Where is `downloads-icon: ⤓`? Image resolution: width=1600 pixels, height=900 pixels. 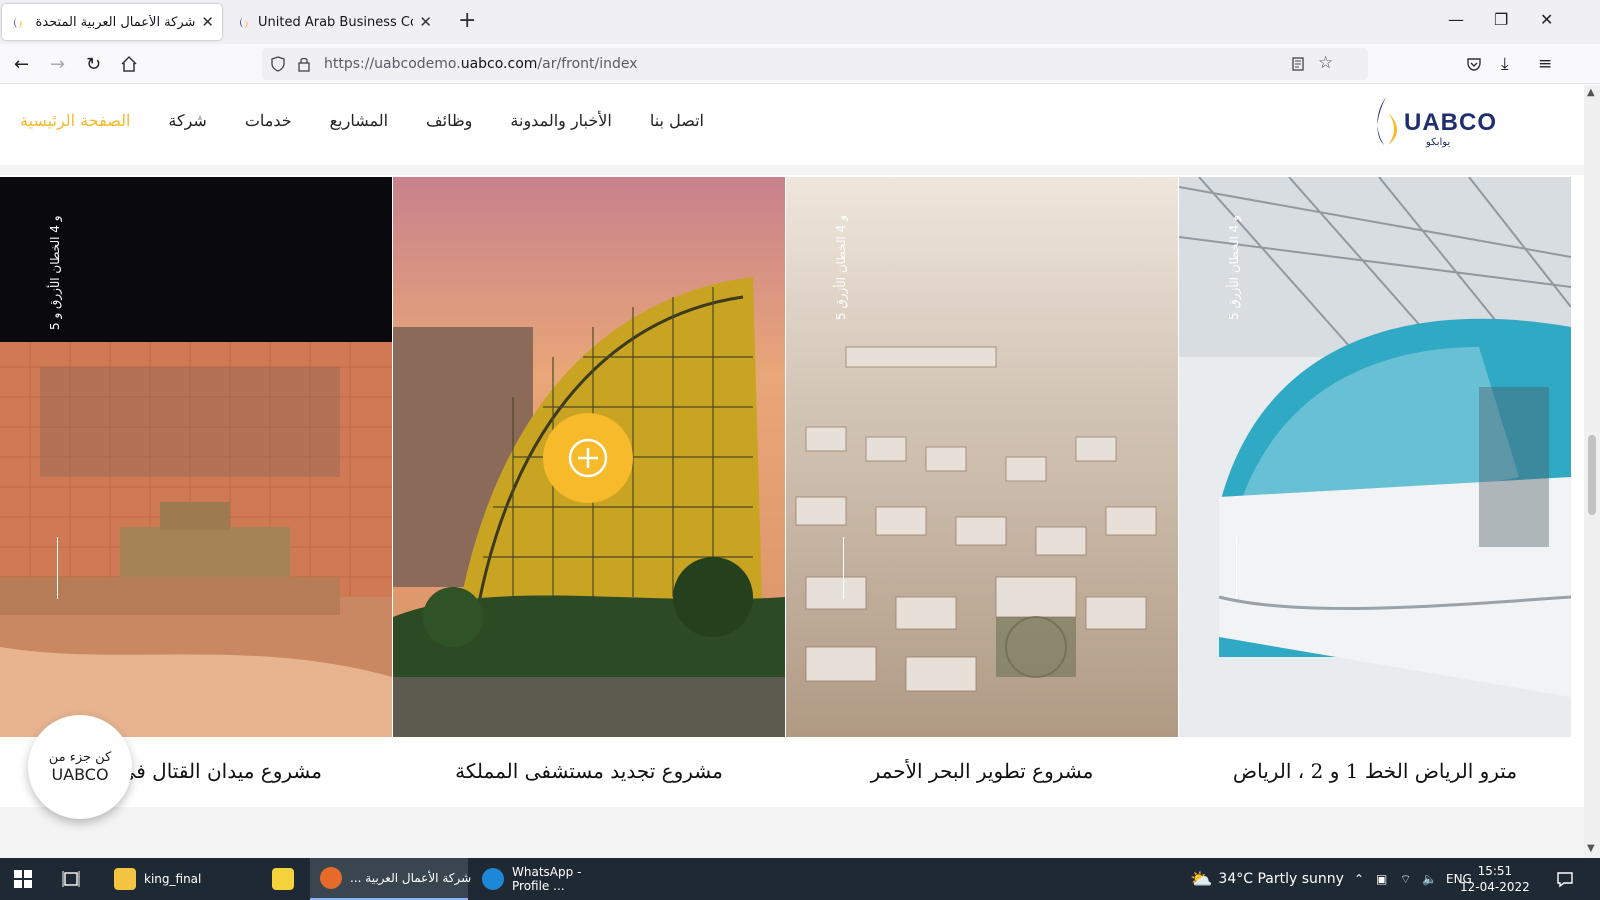
downloads-icon: ⤓ is located at coordinates (1505, 64).